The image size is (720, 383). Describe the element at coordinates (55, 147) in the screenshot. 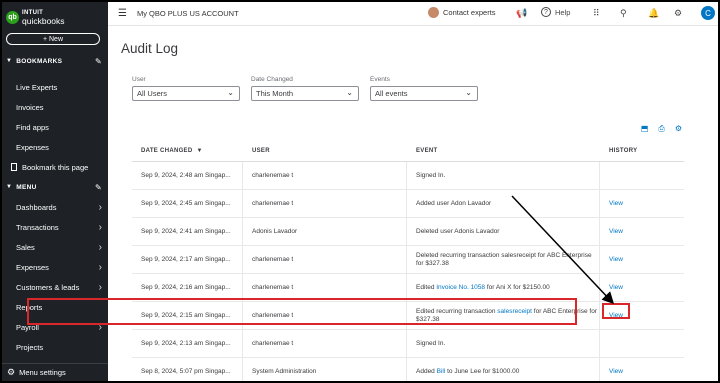

I see `sidebar-item-expenses-bookmark: Expenses` at that location.